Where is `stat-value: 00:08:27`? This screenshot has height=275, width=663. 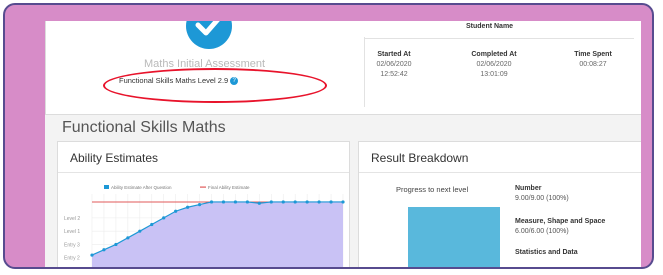
stat-value: 00:08:27 is located at coordinates (593, 64).